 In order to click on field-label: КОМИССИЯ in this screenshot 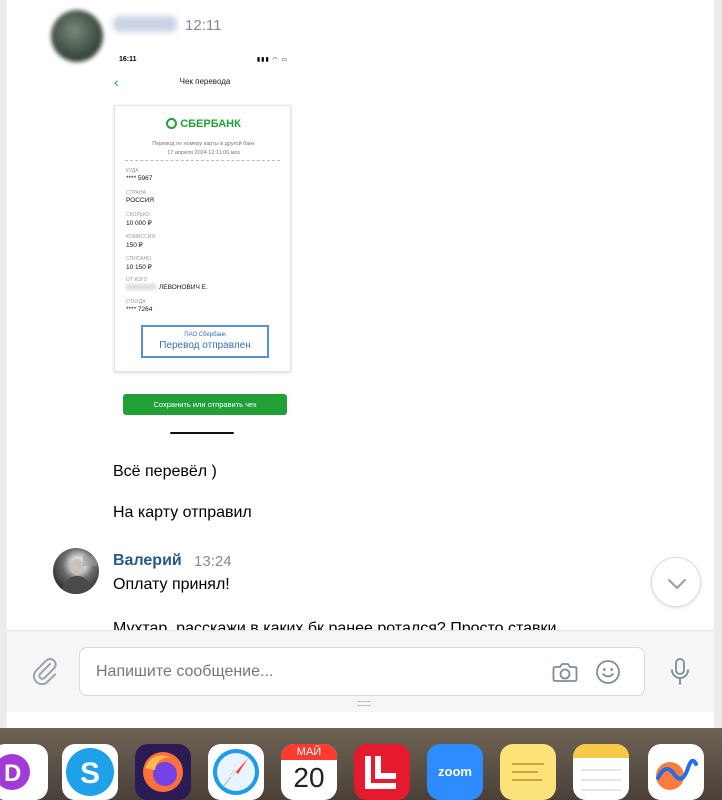, I will do `click(140, 237)`.